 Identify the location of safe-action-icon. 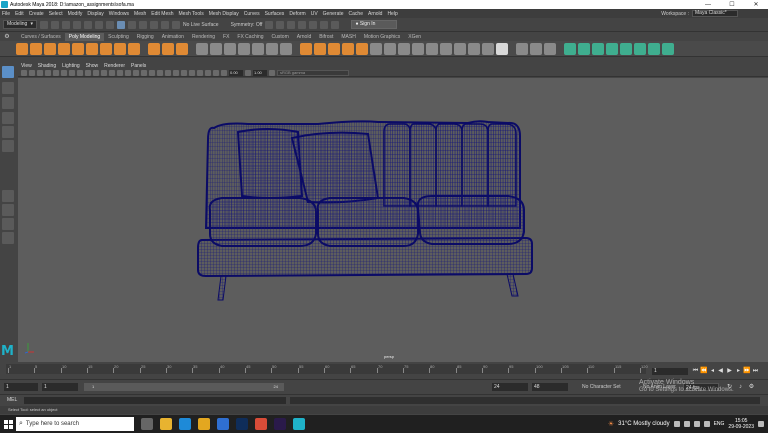
(96, 72).